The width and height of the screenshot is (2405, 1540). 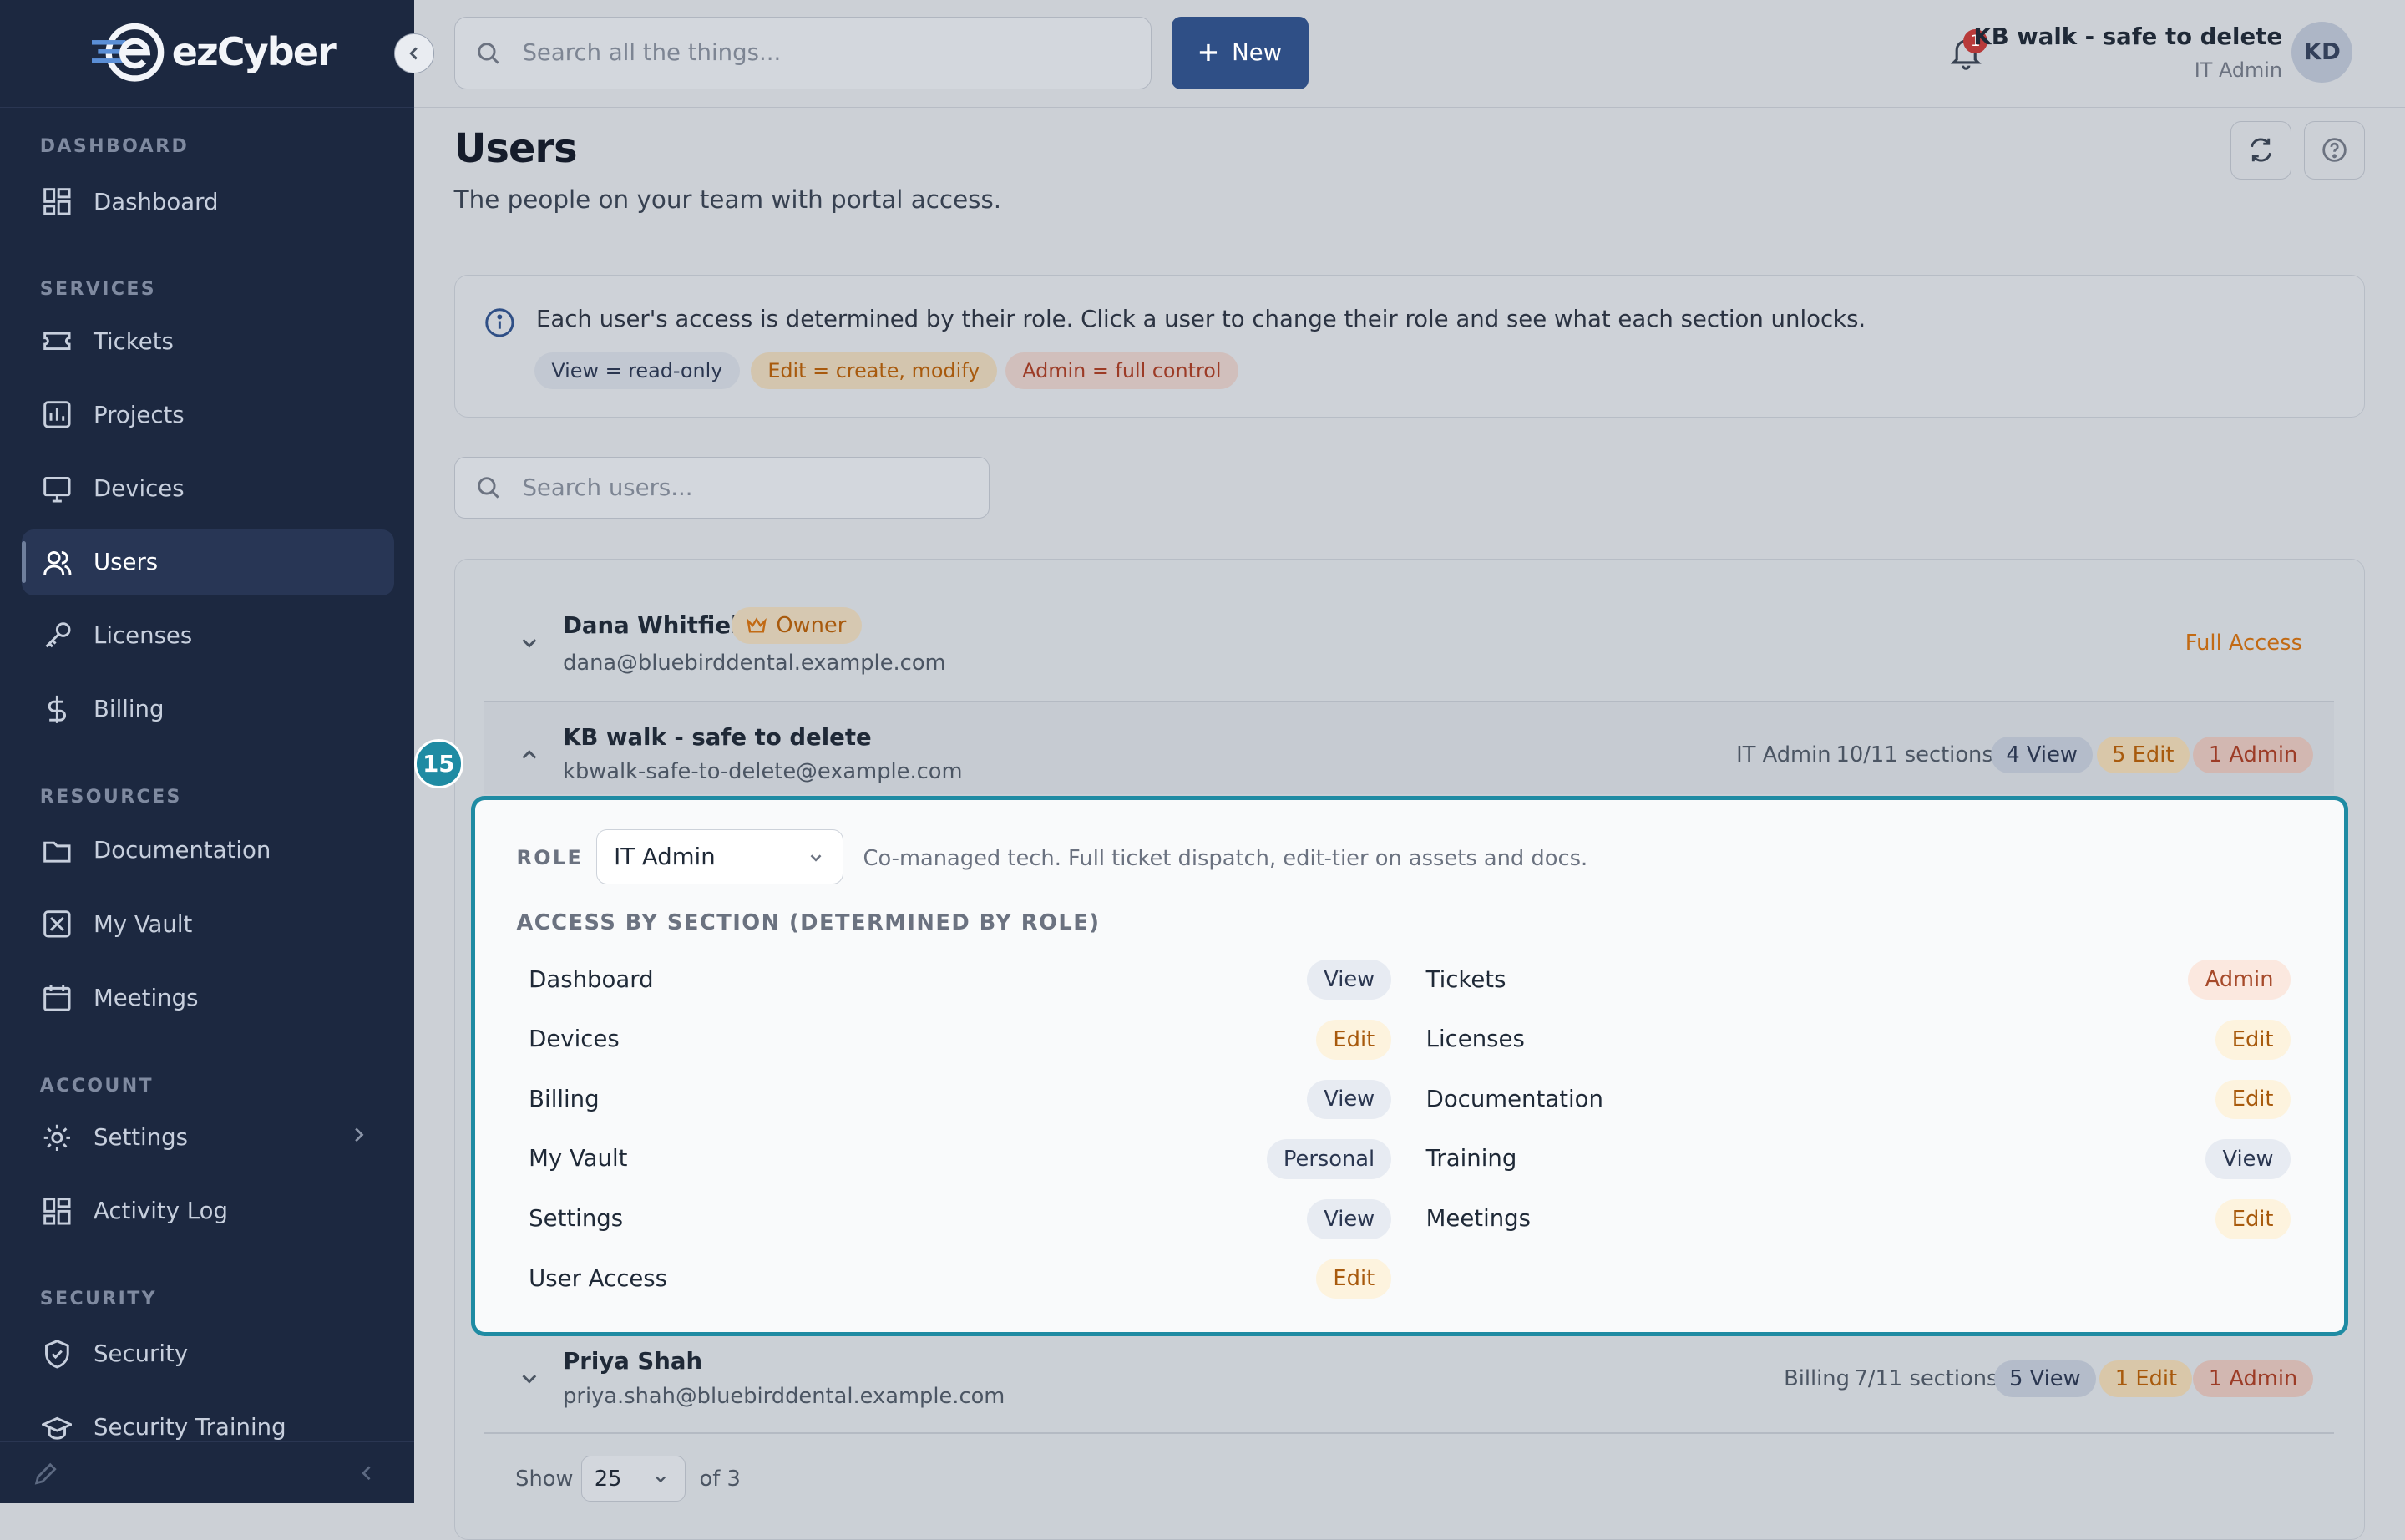 I want to click on monitor-icon, so click(x=56, y=489).